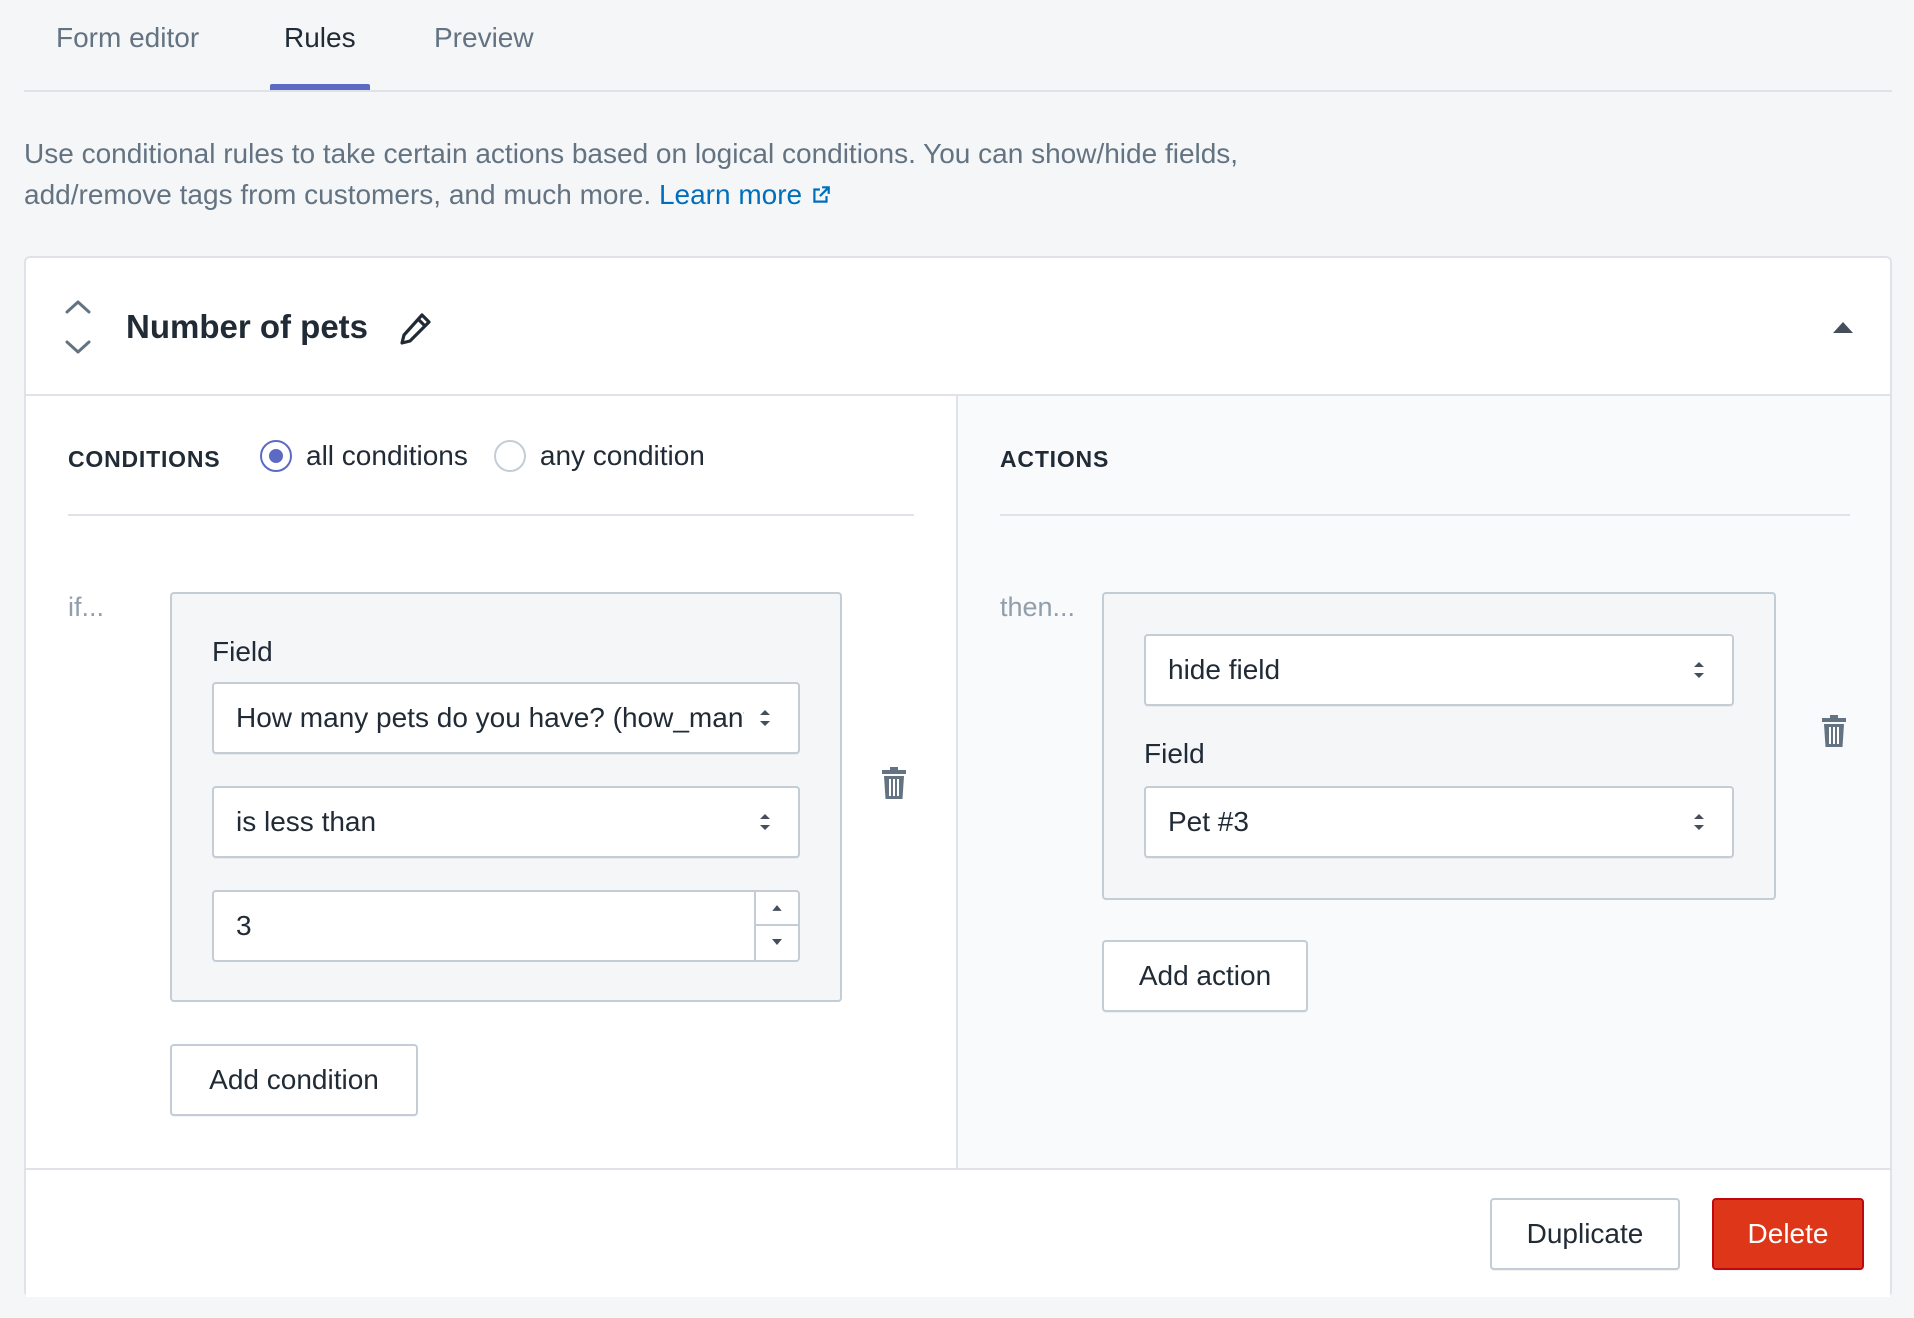 The height and width of the screenshot is (1318, 1914). Describe the element at coordinates (730, 194) in the screenshot. I see `learn-more-label: Learn more` at that location.